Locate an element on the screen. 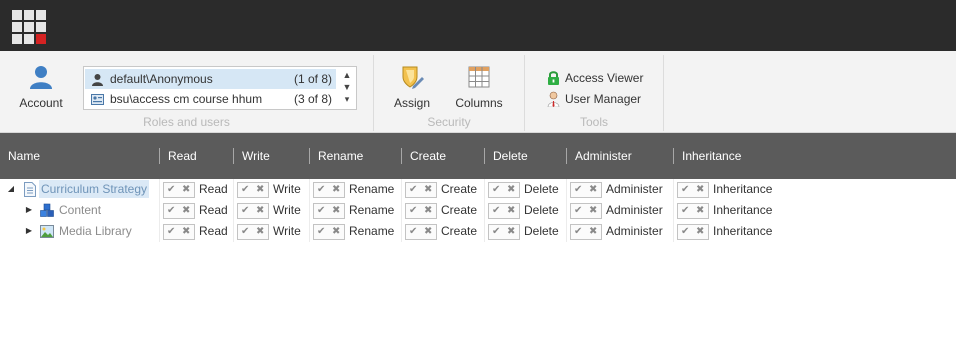 The image size is (956, 343). permission-label: Read is located at coordinates (213, 210).